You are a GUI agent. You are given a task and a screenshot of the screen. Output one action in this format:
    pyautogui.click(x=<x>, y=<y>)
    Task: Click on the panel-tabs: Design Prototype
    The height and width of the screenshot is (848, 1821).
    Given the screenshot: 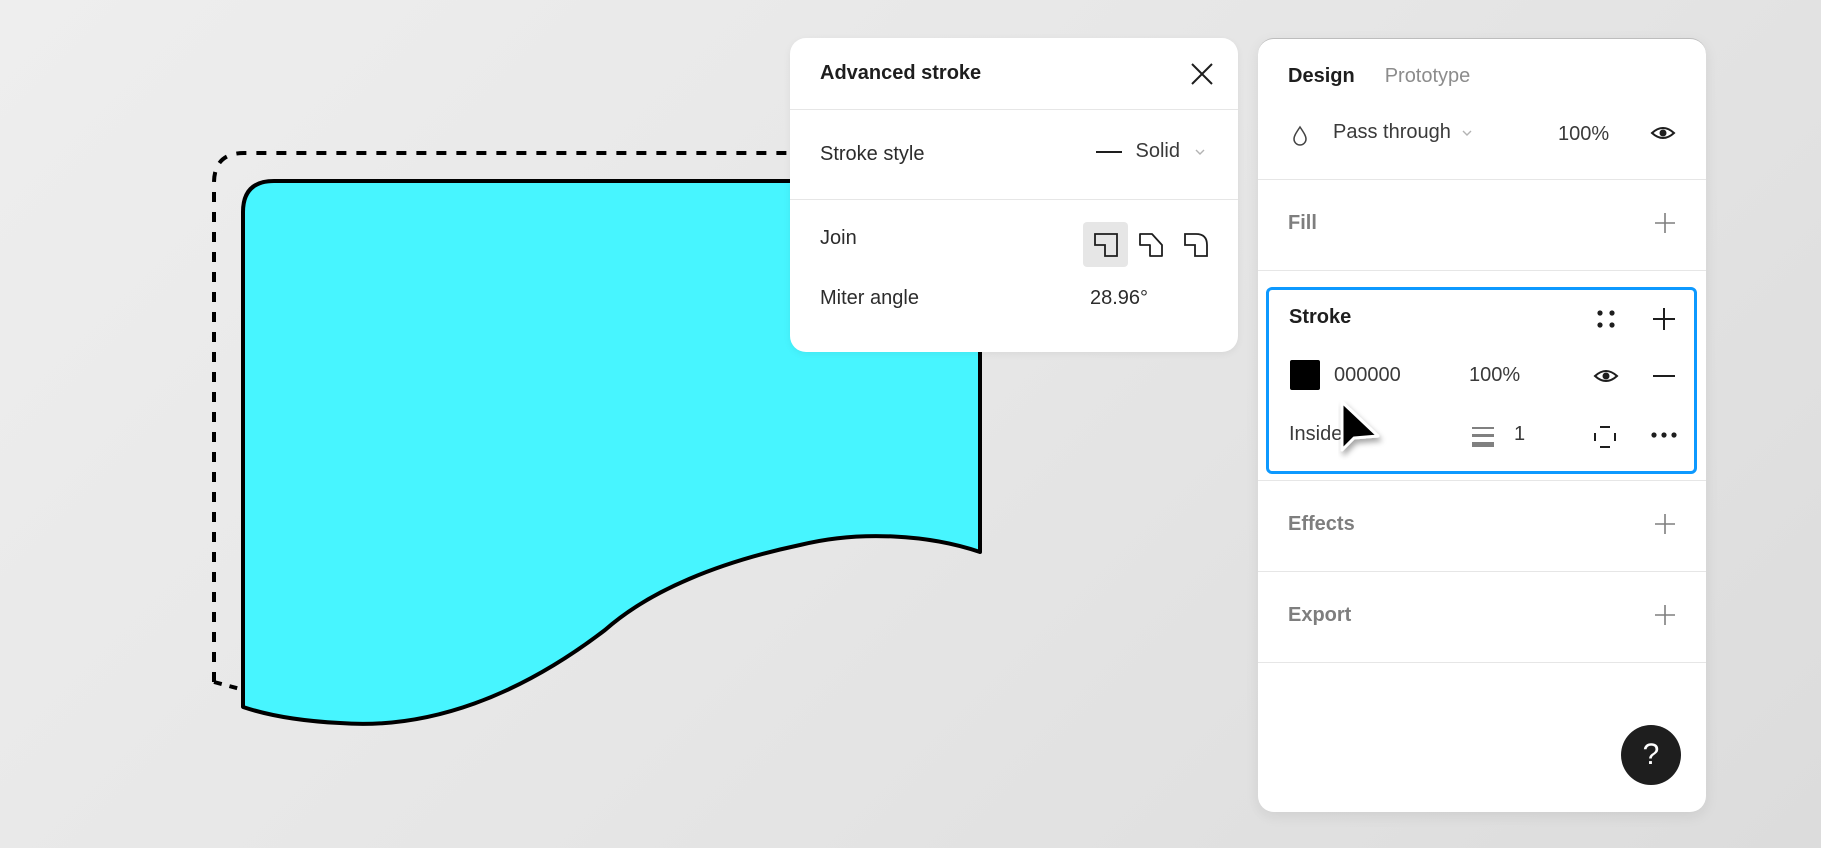 What is the action you would take?
    pyautogui.click(x=1379, y=76)
    